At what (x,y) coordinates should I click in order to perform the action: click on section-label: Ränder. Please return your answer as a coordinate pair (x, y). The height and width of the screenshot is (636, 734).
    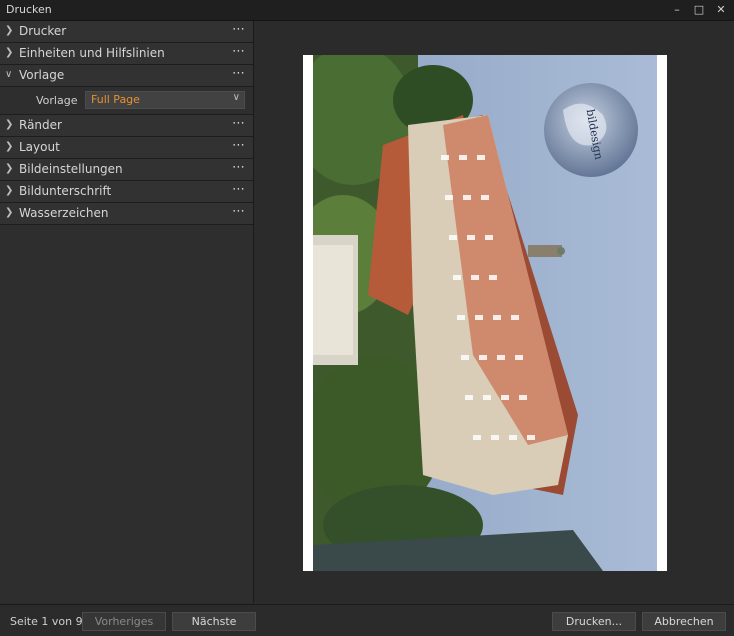
    Looking at the image, I should click on (40, 125).